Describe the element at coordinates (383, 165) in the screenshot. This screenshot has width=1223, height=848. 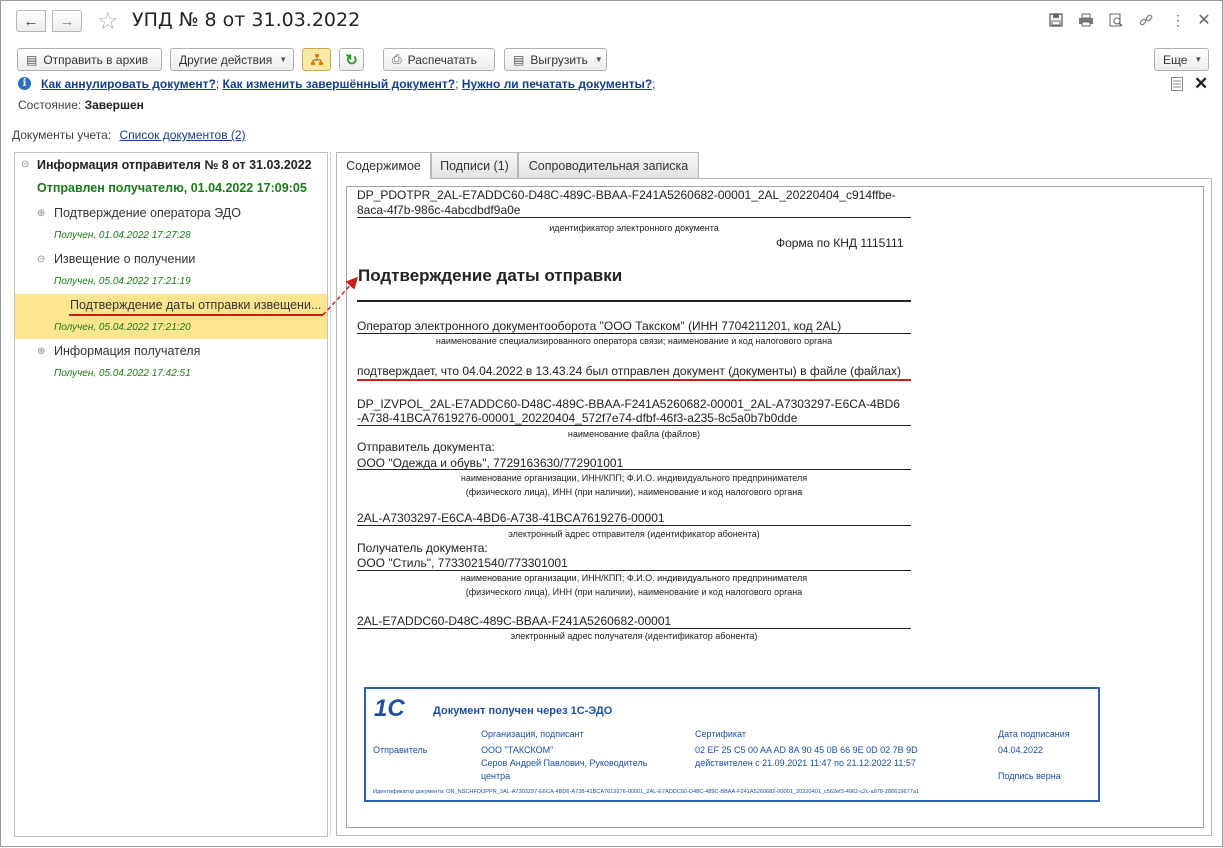
I see `tab-content: Содержимое` at that location.